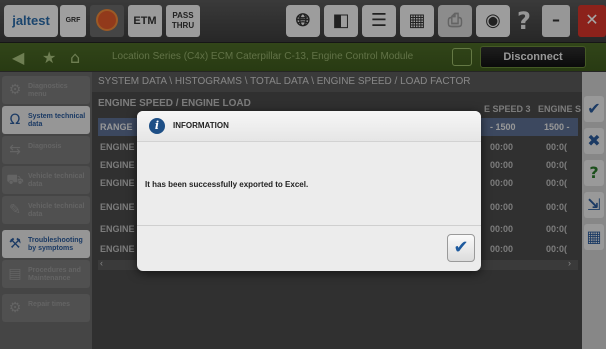  Describe the element at coordinates (309, 225) in the screenshot. I see `dialog-divider` at that location.